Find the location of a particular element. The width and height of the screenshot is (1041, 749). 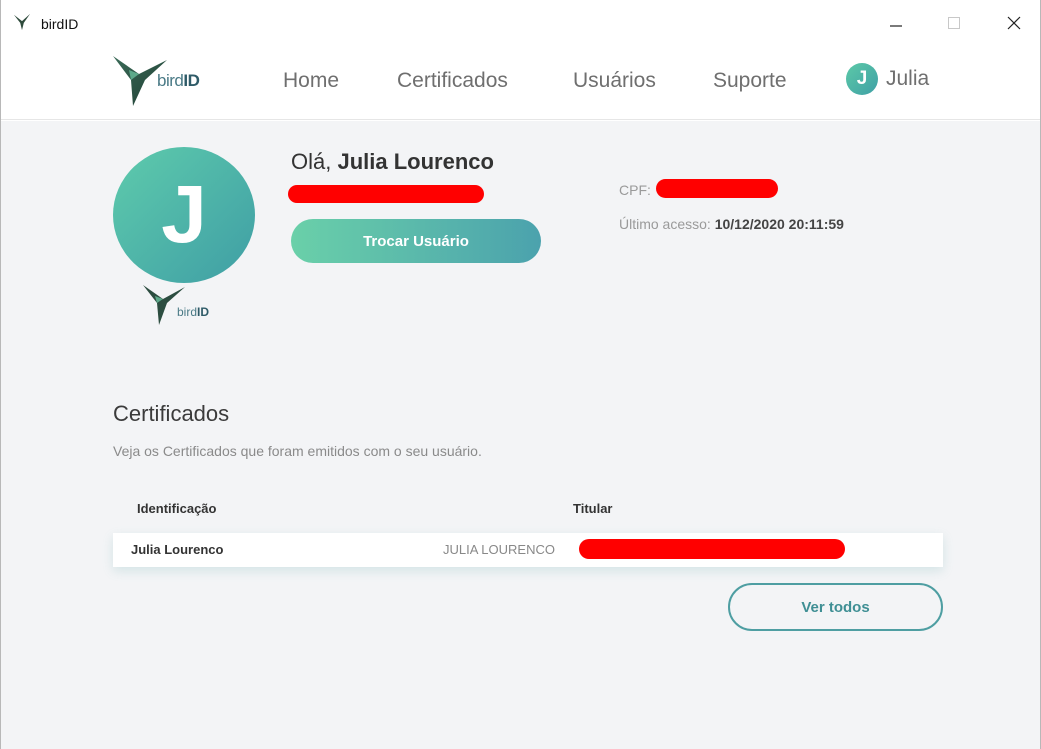

minimize-button is located at coordinates (896, 23).